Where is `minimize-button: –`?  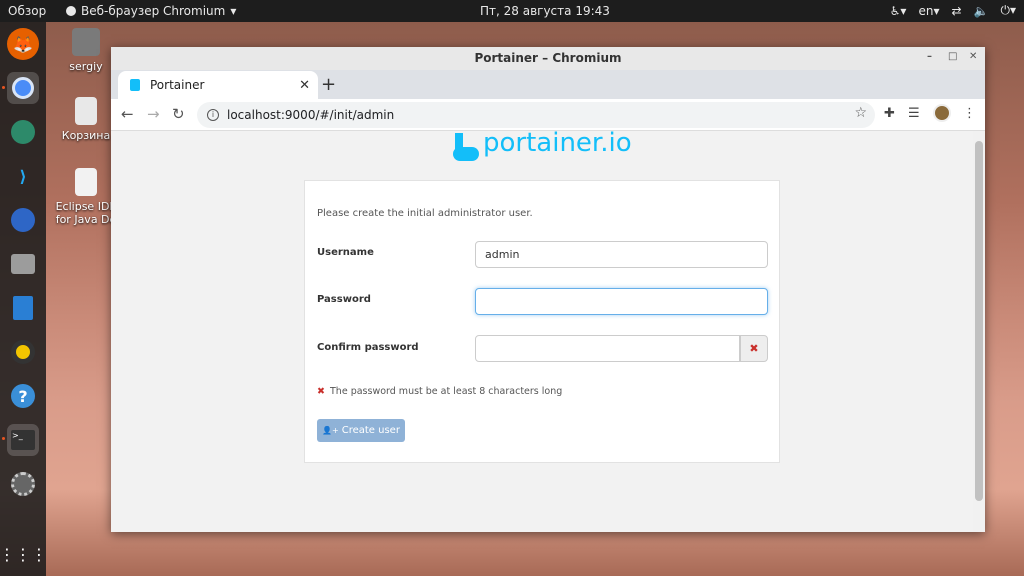
minimize-button: – is located at coordinates (929, 56).